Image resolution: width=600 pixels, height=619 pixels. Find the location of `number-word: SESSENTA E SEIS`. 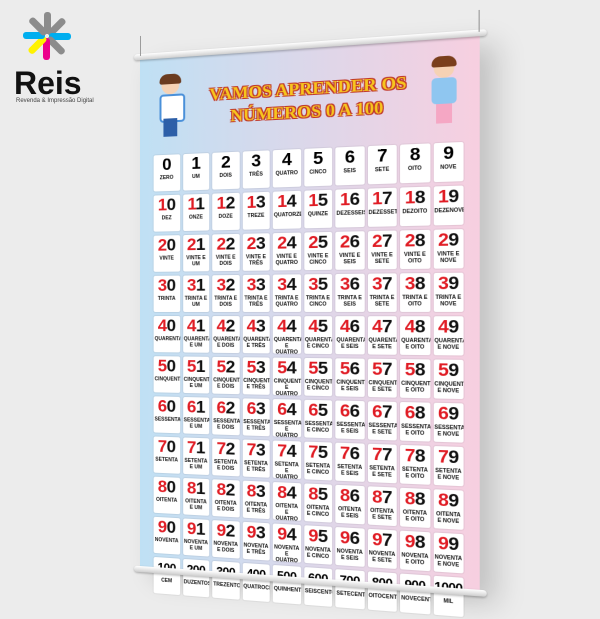

number-word: SESSENTA E SEIS is located at coordinates (349, 429).